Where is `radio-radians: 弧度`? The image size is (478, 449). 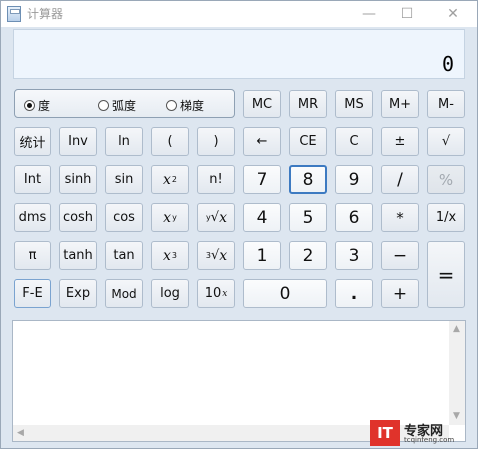
radio-radians: 弧度 is located at coordinates (117, 105).